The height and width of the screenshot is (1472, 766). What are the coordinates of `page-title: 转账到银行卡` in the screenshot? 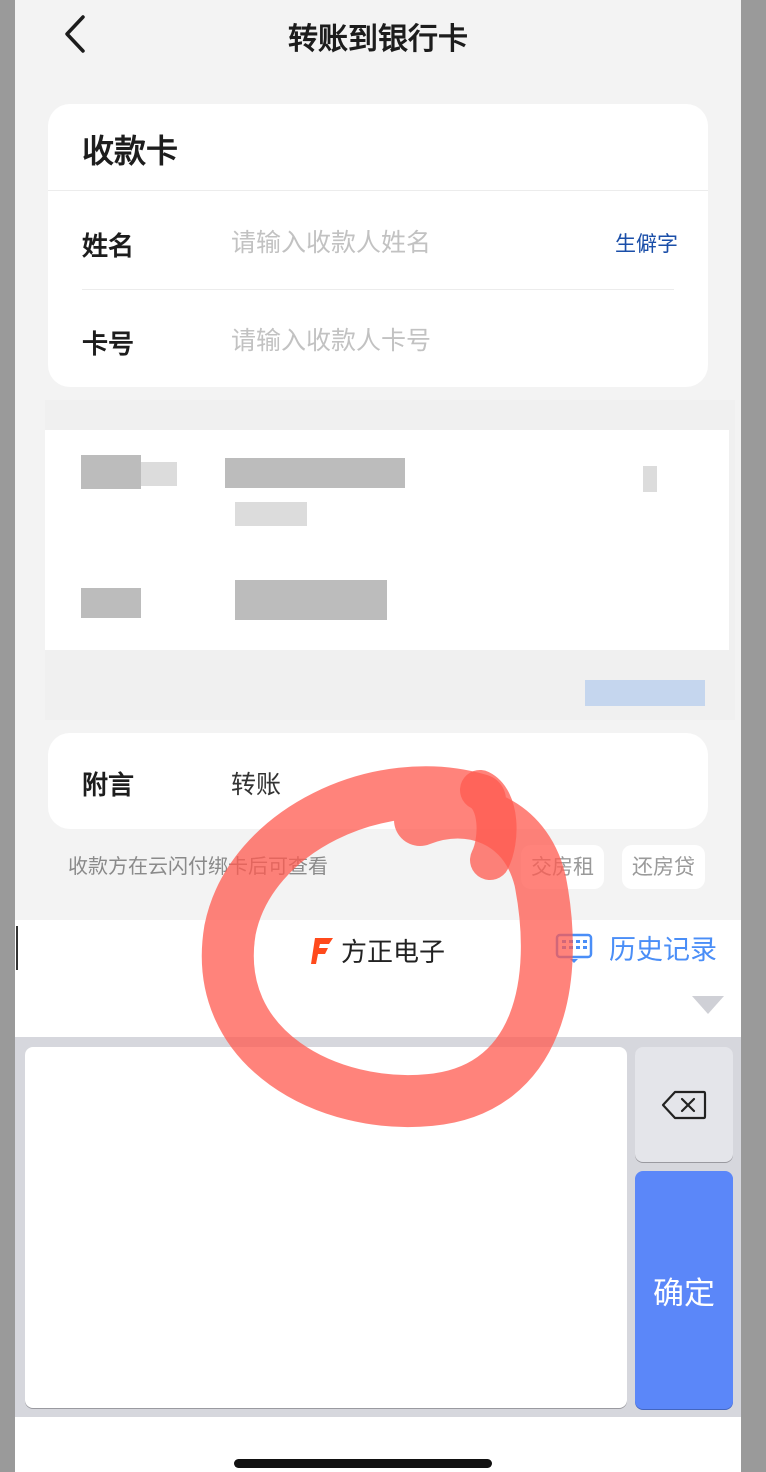 It's located at (378, 39).